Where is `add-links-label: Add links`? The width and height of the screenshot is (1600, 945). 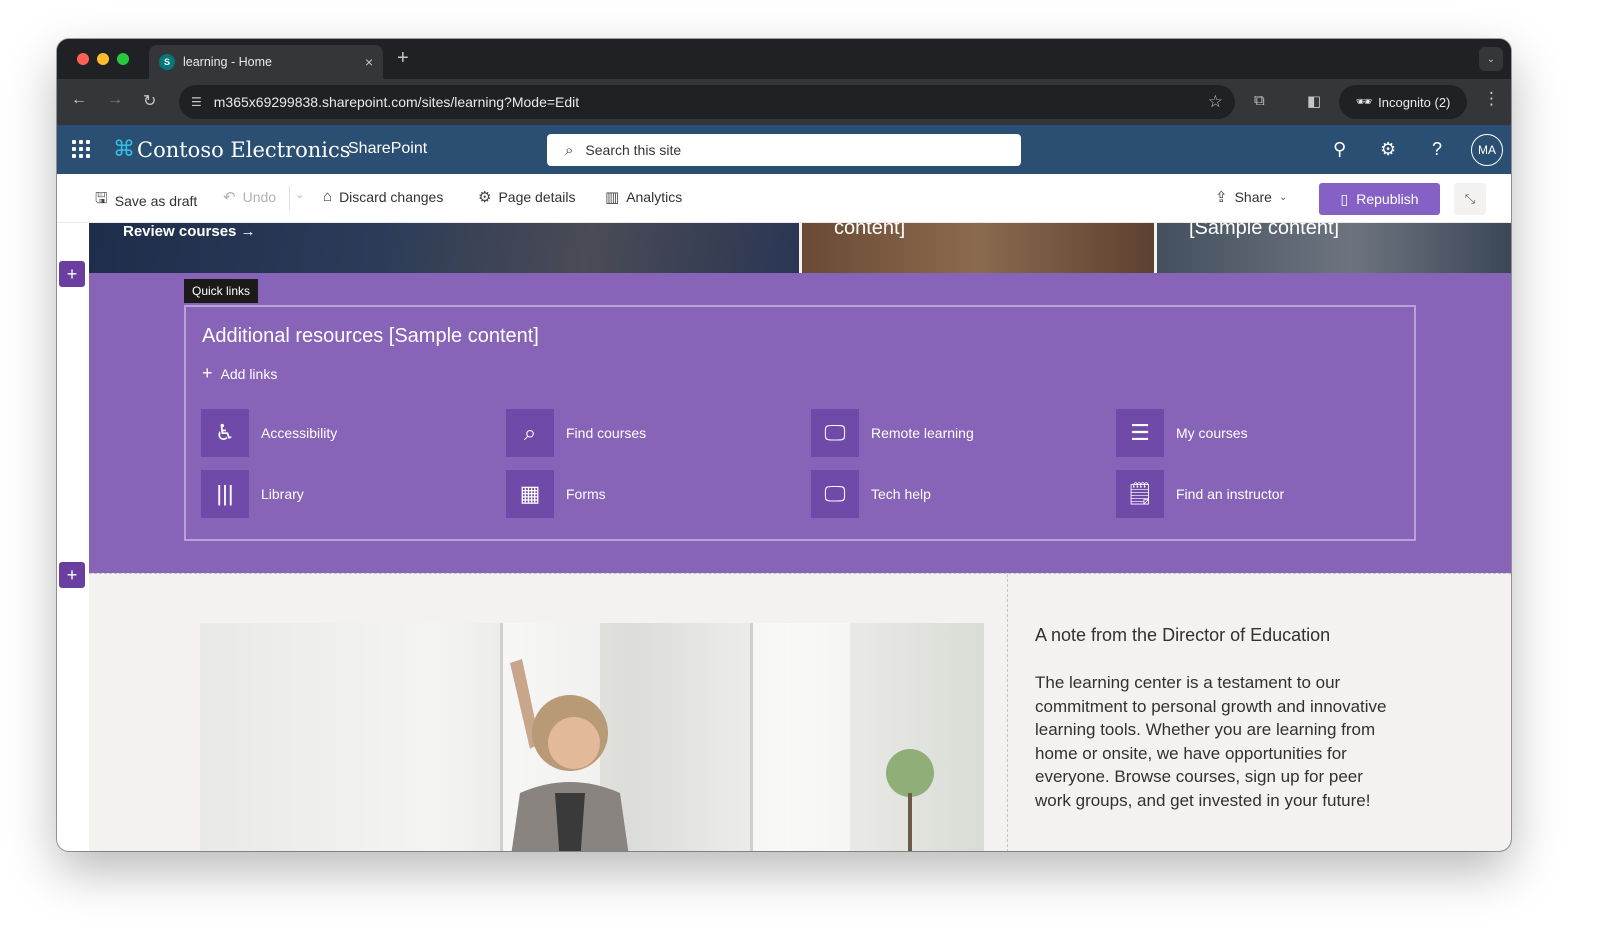
add-links-label: Add links is located at coordinates (249, 373).